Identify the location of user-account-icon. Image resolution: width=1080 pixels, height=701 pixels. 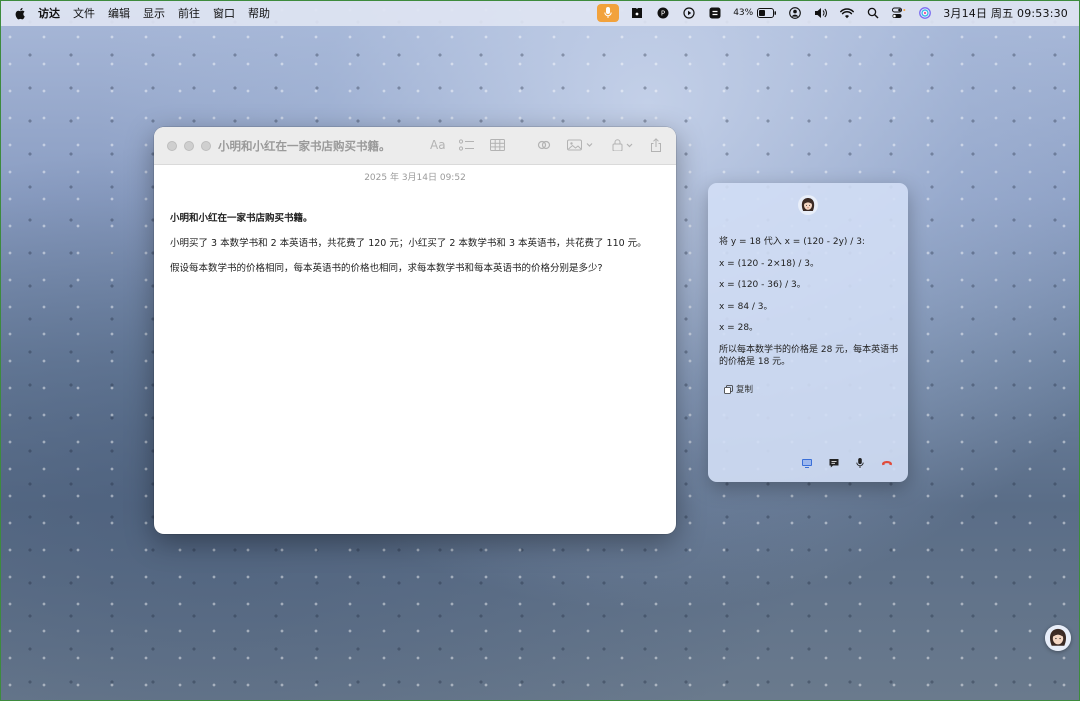
(795, 13).